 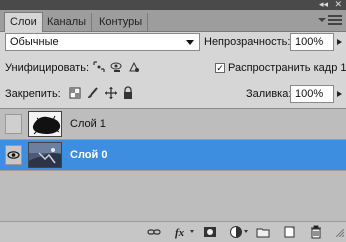 What do you see at coordinates (102, 42) in the screenshot?
I see `blend-mode-select: Обычные` at bounding box center [102, 42].